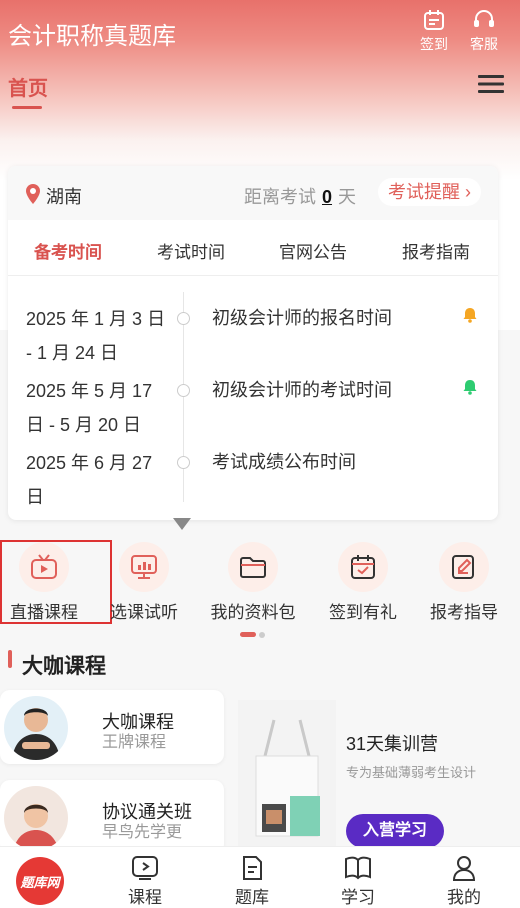 This screenshot has width=520, height=908. Describe the element at coordinates (284, 462) in the screenshot. I see `timeline-event: 考试成绩公布时间` at that location.